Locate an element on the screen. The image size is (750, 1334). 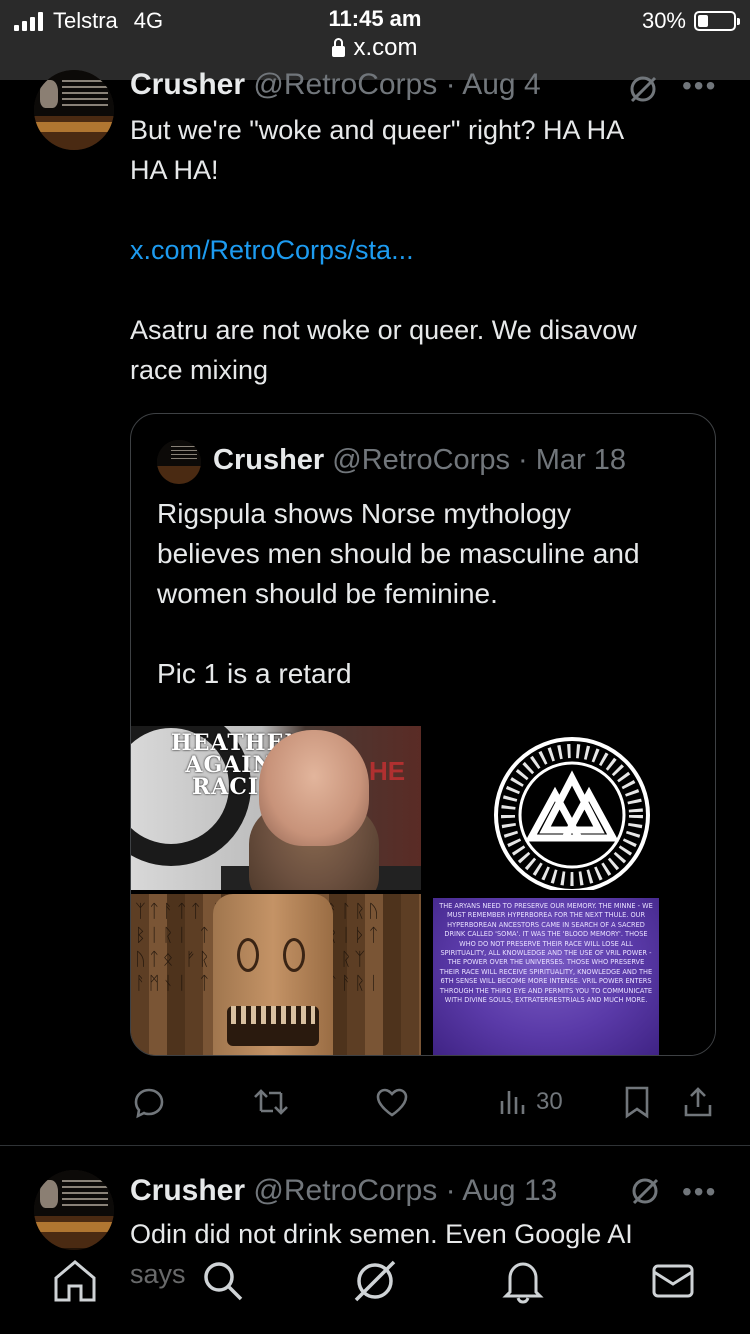
bookmark-icon is located at coordinates (637, 1102).